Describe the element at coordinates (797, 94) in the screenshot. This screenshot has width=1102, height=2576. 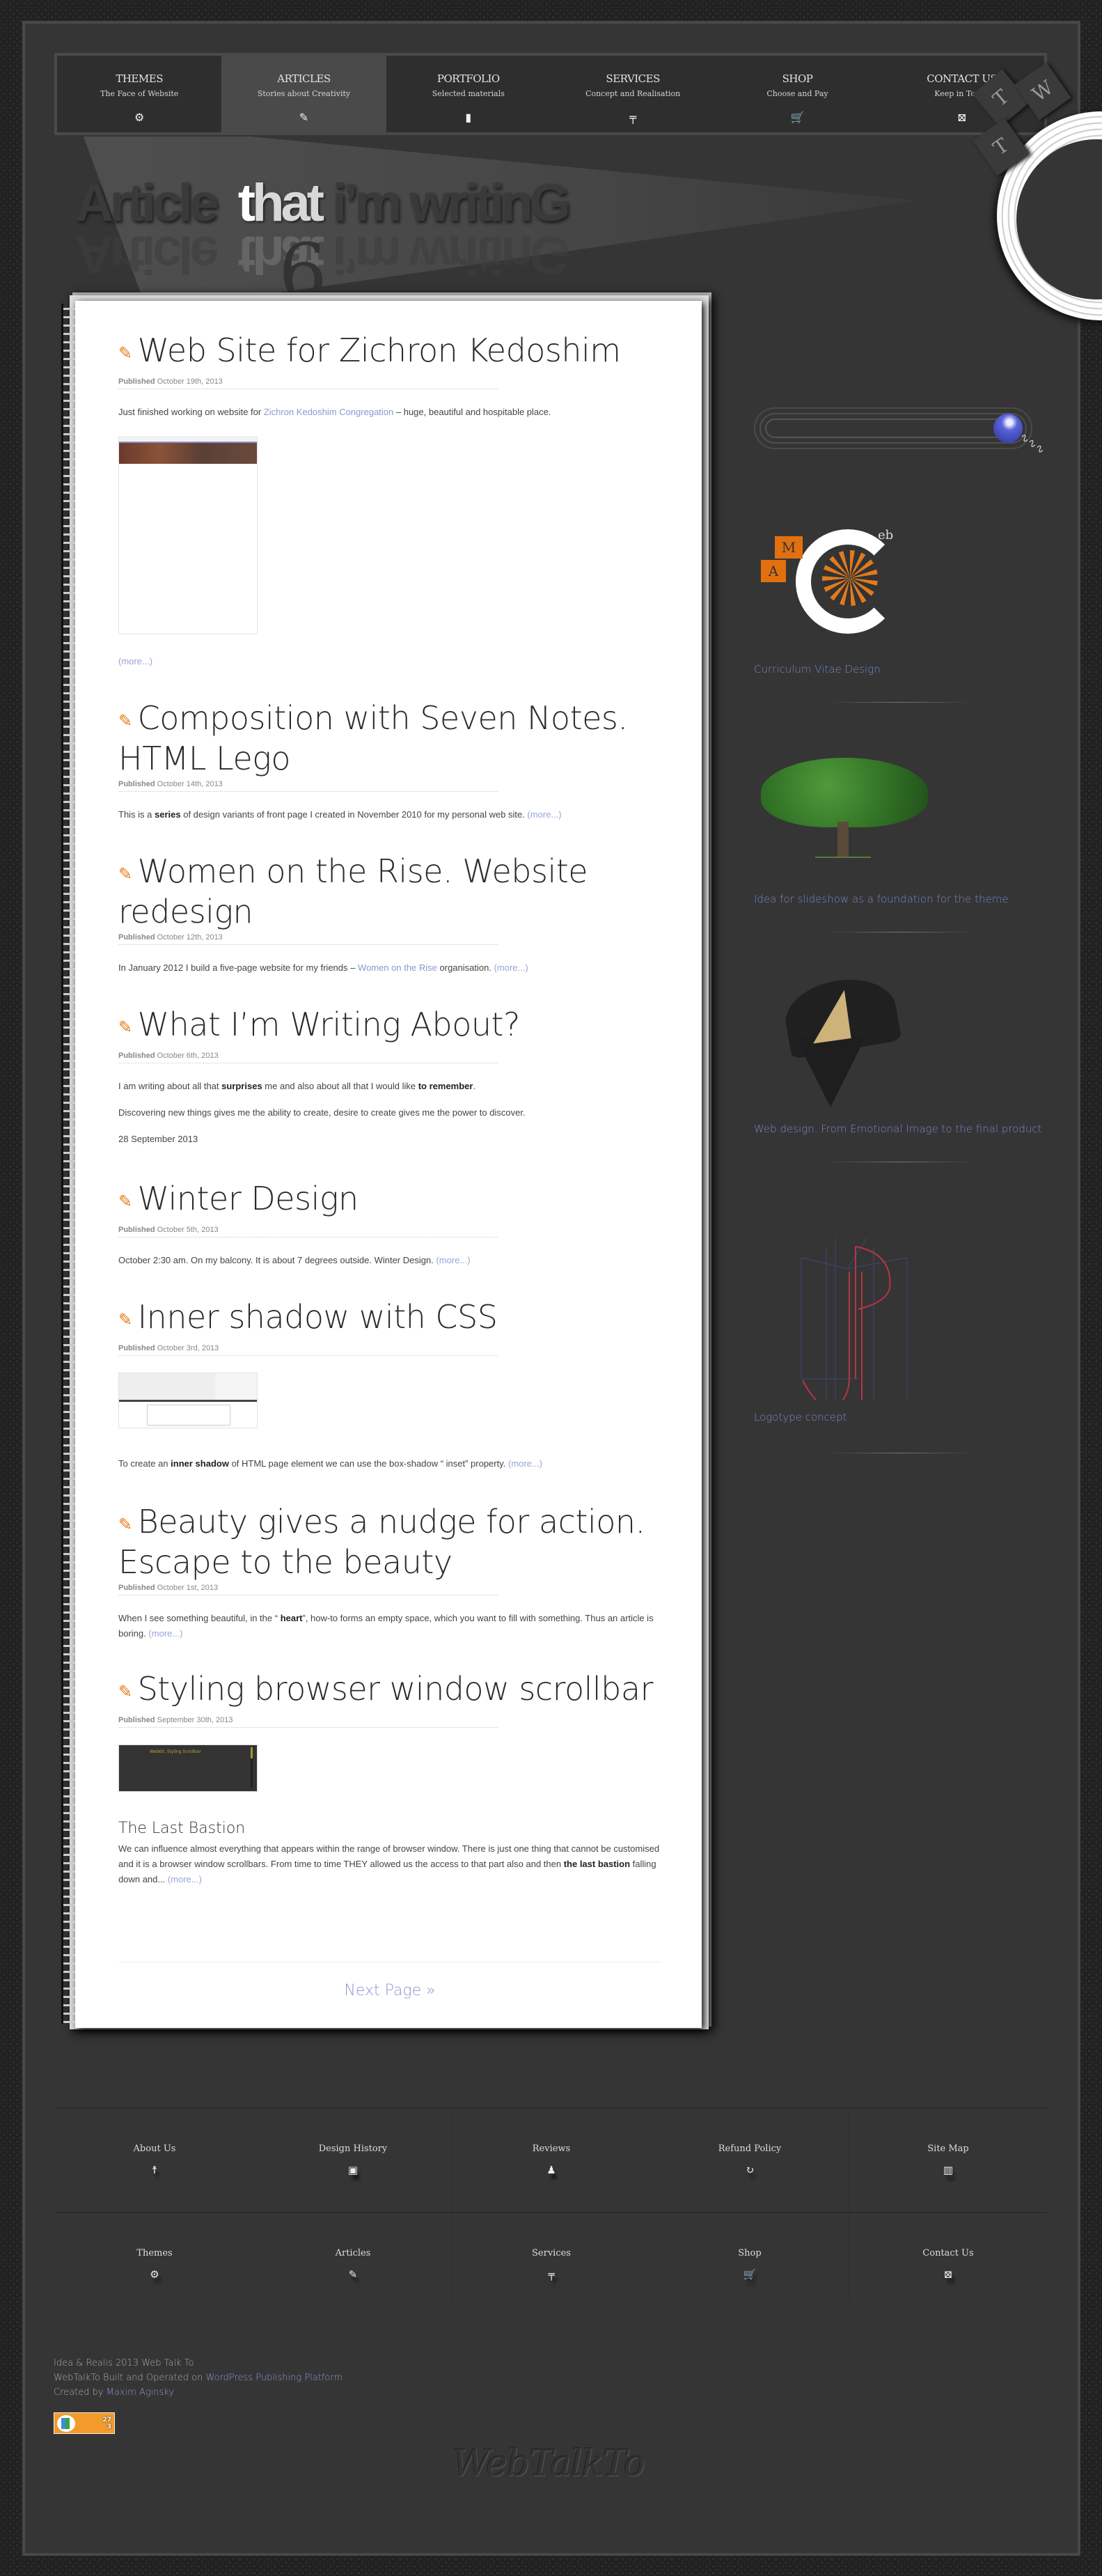
I see `nav-shop: SHOP Choose and Pay 🛒` at that location.